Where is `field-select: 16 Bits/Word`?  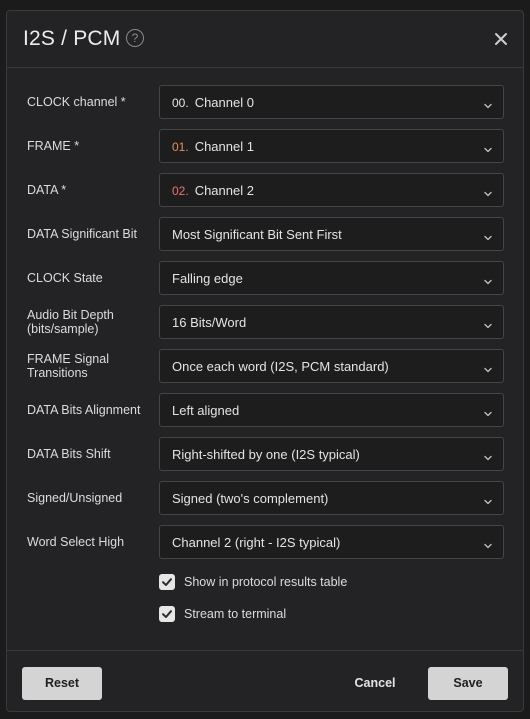 field-select: 16 Bits/Word is located at coordinates (331, 322).